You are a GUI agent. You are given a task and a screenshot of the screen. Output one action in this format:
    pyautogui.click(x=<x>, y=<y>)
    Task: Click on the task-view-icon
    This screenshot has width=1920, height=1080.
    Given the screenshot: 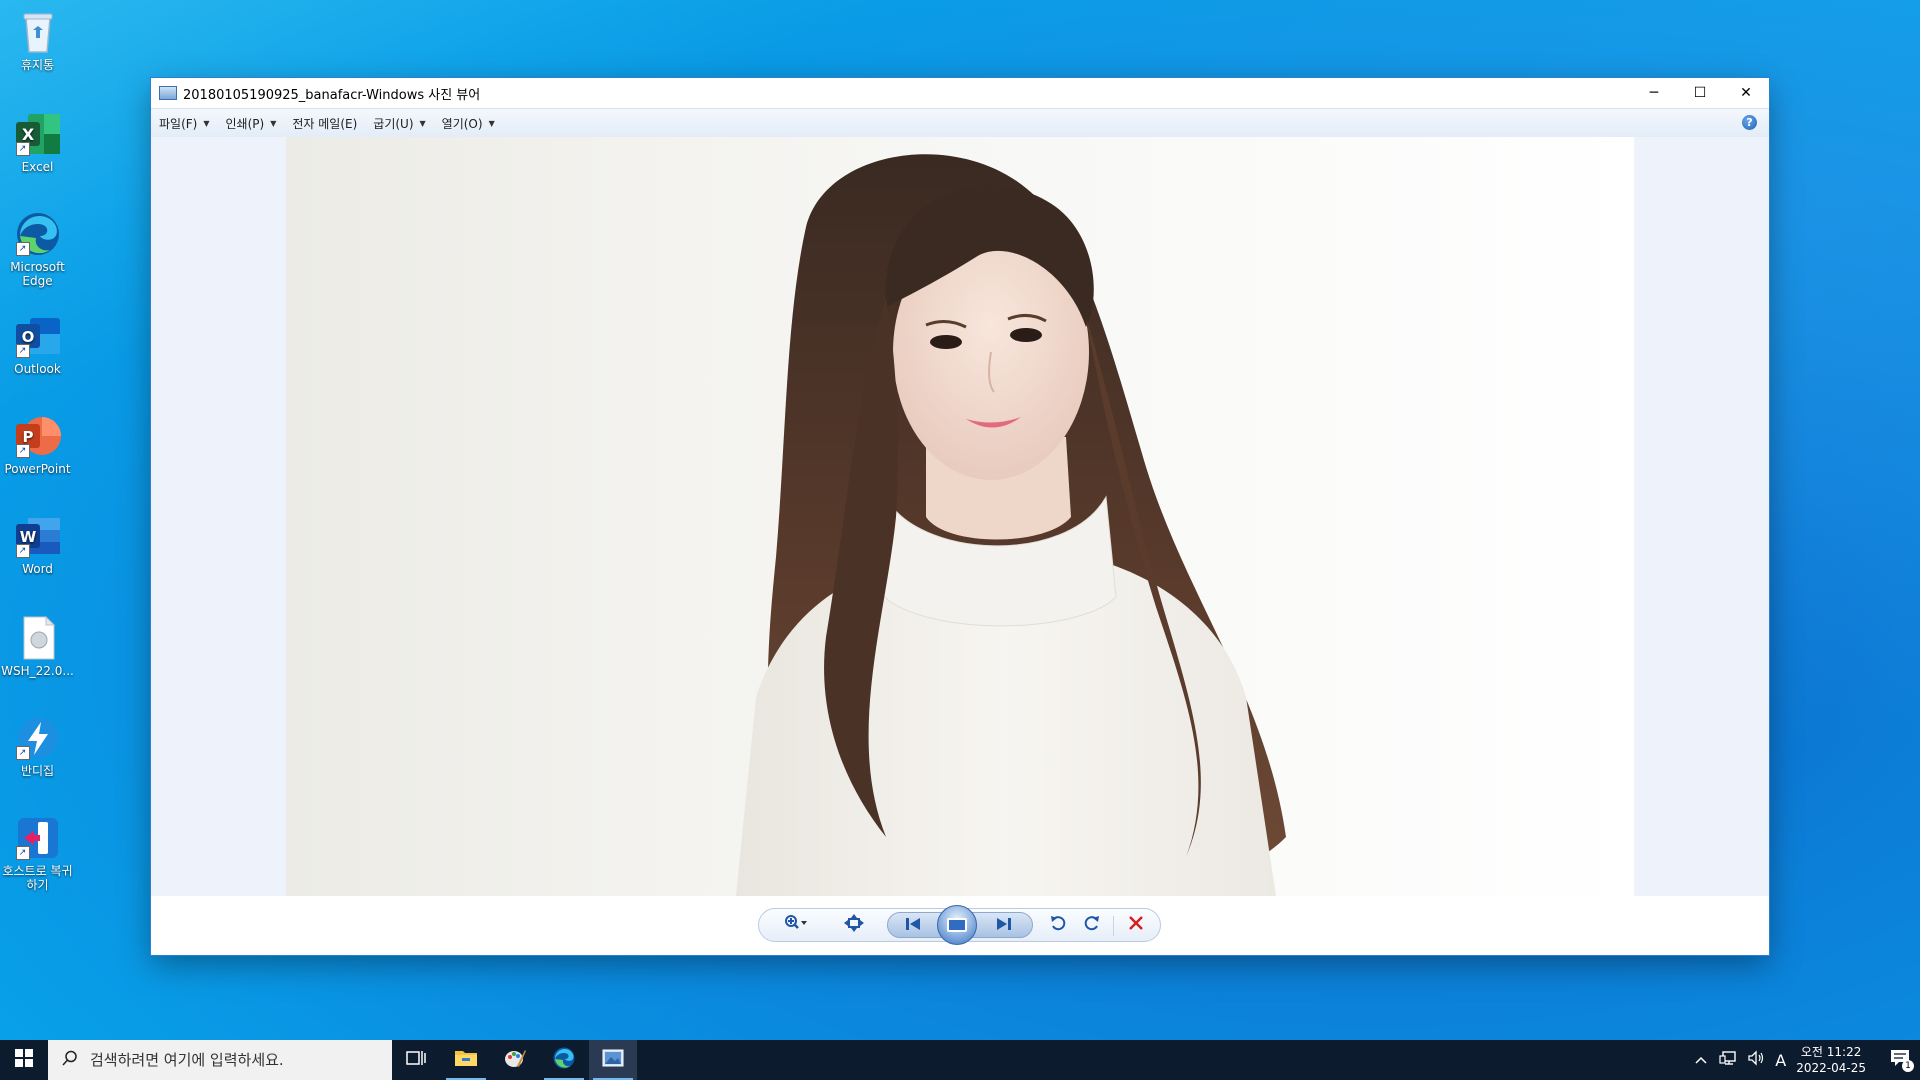 What is the action you would take?
    pyautogui.click(x=416, y=1060)
    